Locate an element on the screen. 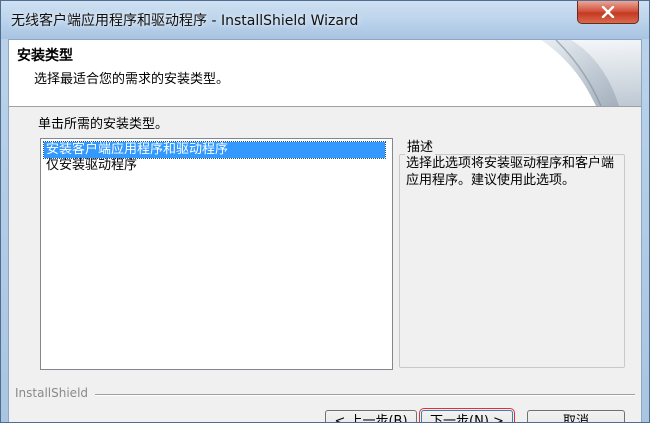  description-label: 描述 is located at coordinates (420, 145).